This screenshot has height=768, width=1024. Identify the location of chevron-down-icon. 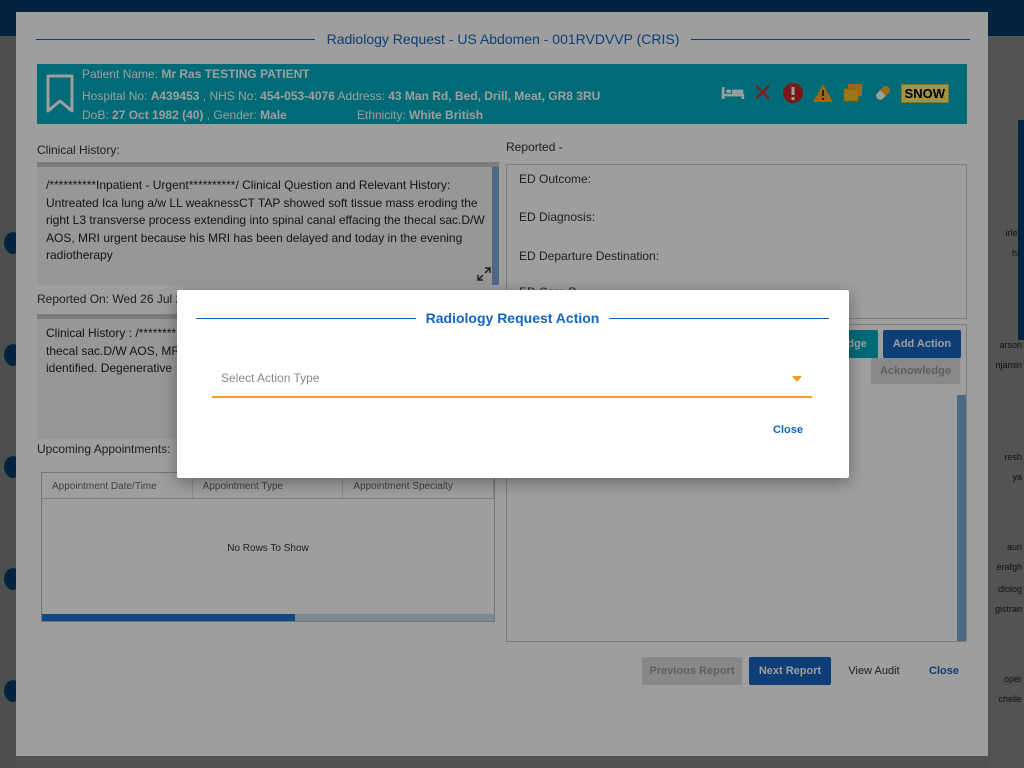
(797, 379).